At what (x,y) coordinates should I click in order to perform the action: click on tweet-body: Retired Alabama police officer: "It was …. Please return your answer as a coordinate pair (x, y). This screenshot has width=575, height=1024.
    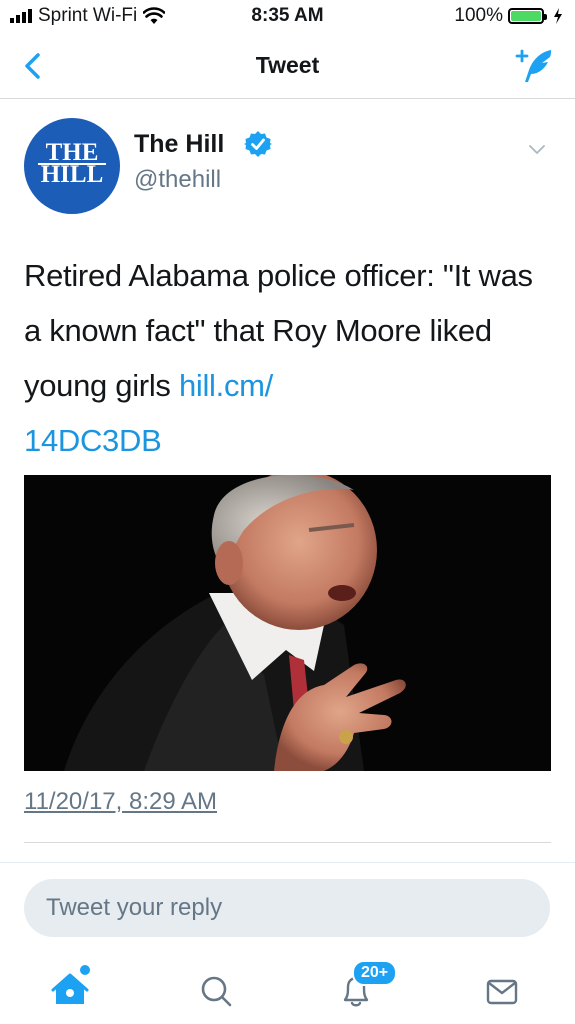
    Looking at the image, I should click on (278, 330).